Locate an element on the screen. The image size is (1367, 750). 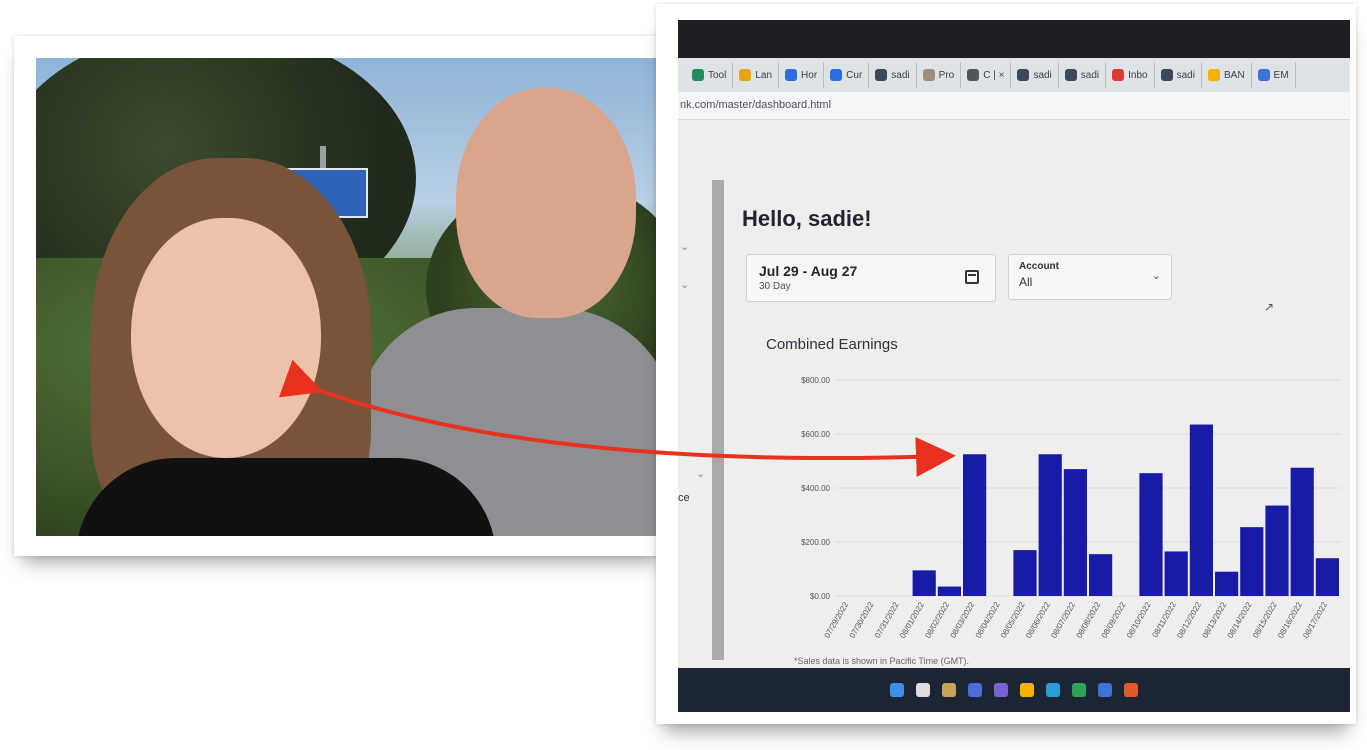
browser-tab: Pro is located at coordinates (939, 75).